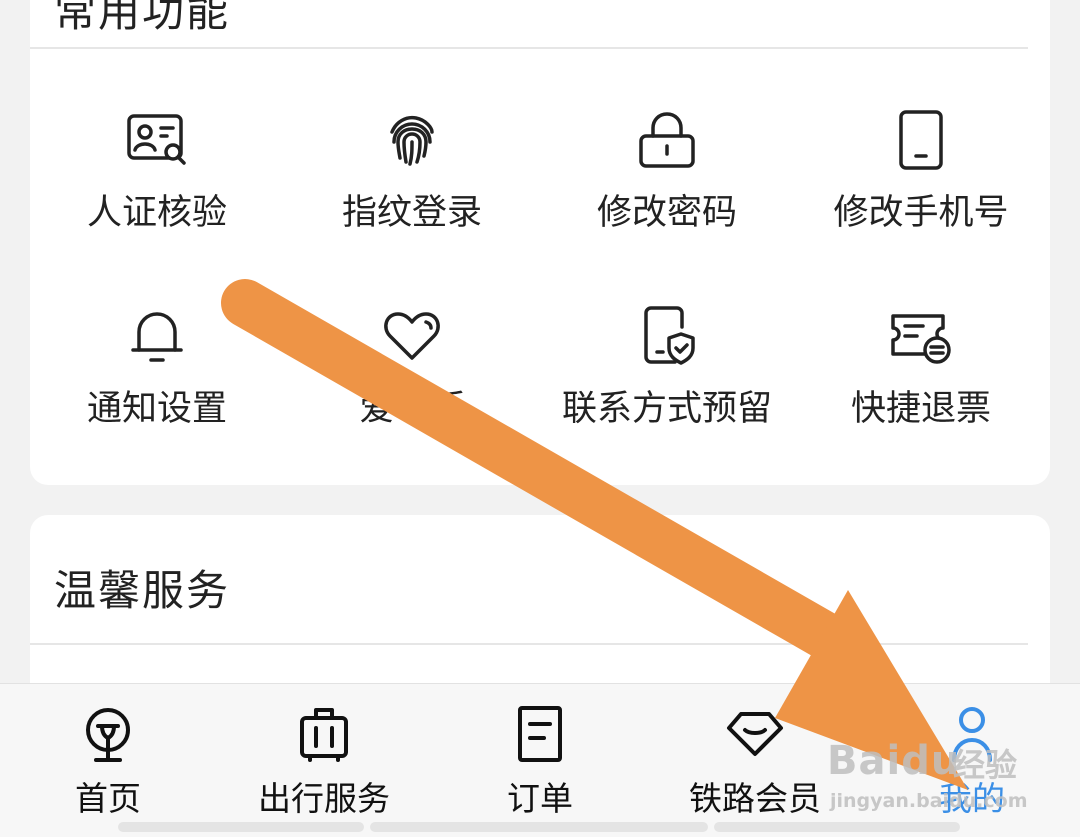 The height and width of the screenshot is (837, 1080). I want to click on nav-label: 订单, so click(540, 798).